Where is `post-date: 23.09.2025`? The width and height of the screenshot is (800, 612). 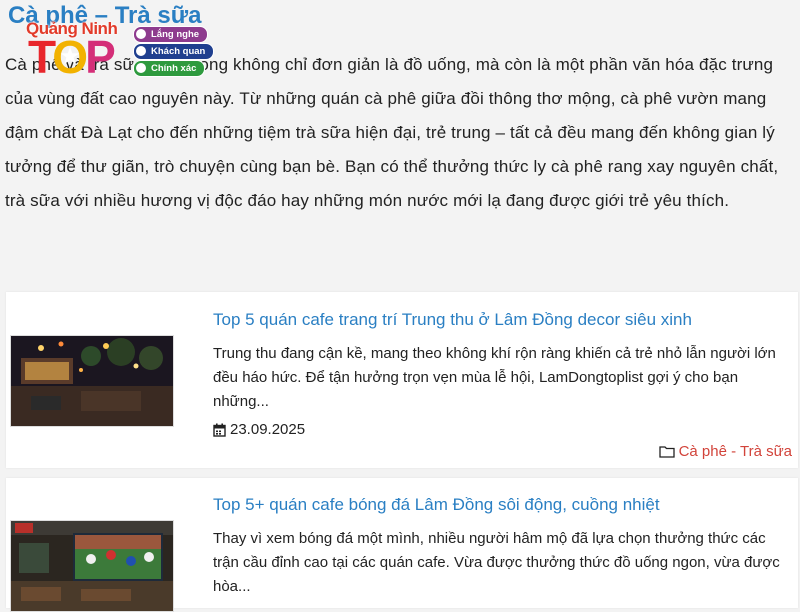
post-date: 23.09.2025 is located at coordinates (259, 429).